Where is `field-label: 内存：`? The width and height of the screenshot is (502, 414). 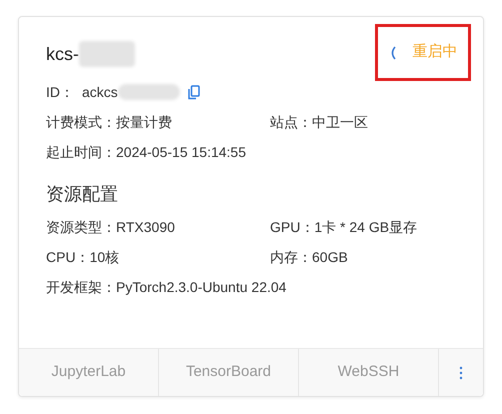
field-label: 内存： is located at coordinates (291, 257).